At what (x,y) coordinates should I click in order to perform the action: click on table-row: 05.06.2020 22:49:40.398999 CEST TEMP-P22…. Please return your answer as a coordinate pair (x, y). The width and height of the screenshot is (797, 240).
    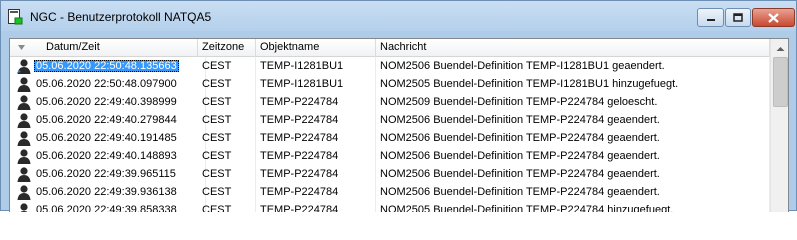
    Looking at the image, I should click on (390, 102).